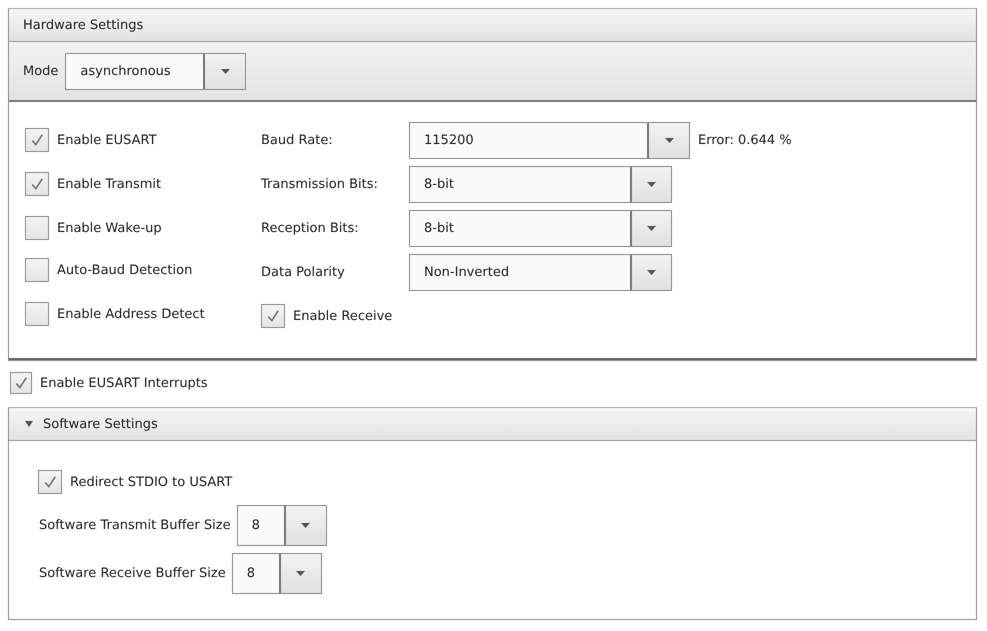  What do you see at coordinates (320, 184) in the screenshot?
I see `field-label: Transmission Bits:` at bounding box center [320, 184].